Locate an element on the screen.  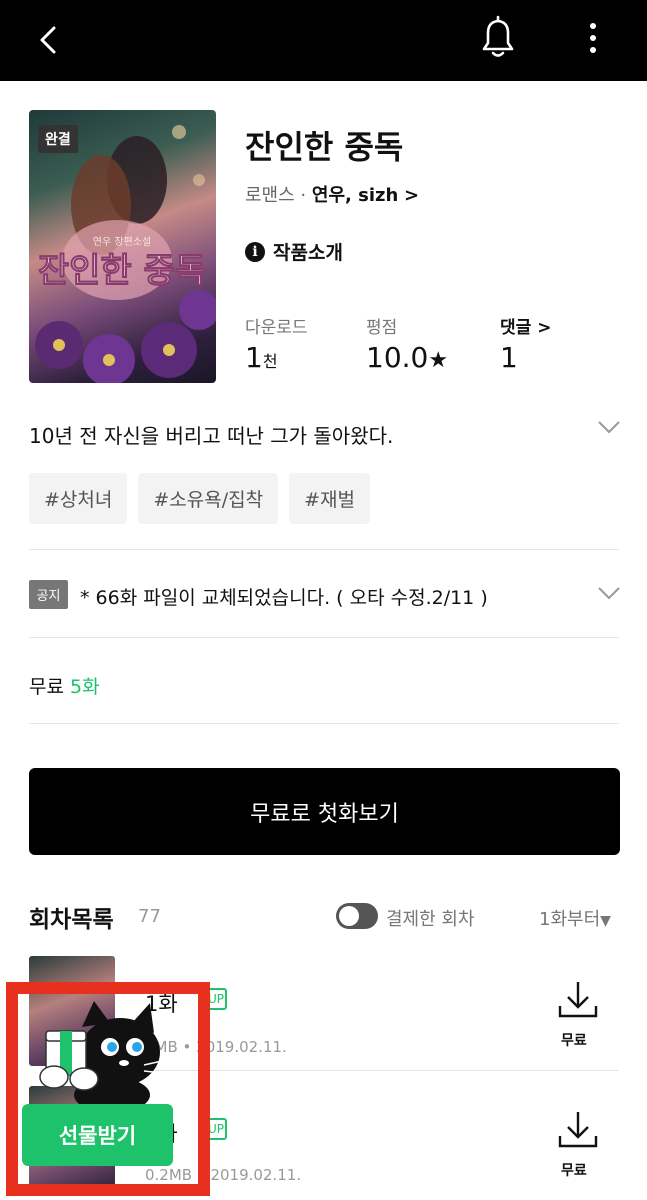
rating-label: 평점 is located at coordinates (382, 328).